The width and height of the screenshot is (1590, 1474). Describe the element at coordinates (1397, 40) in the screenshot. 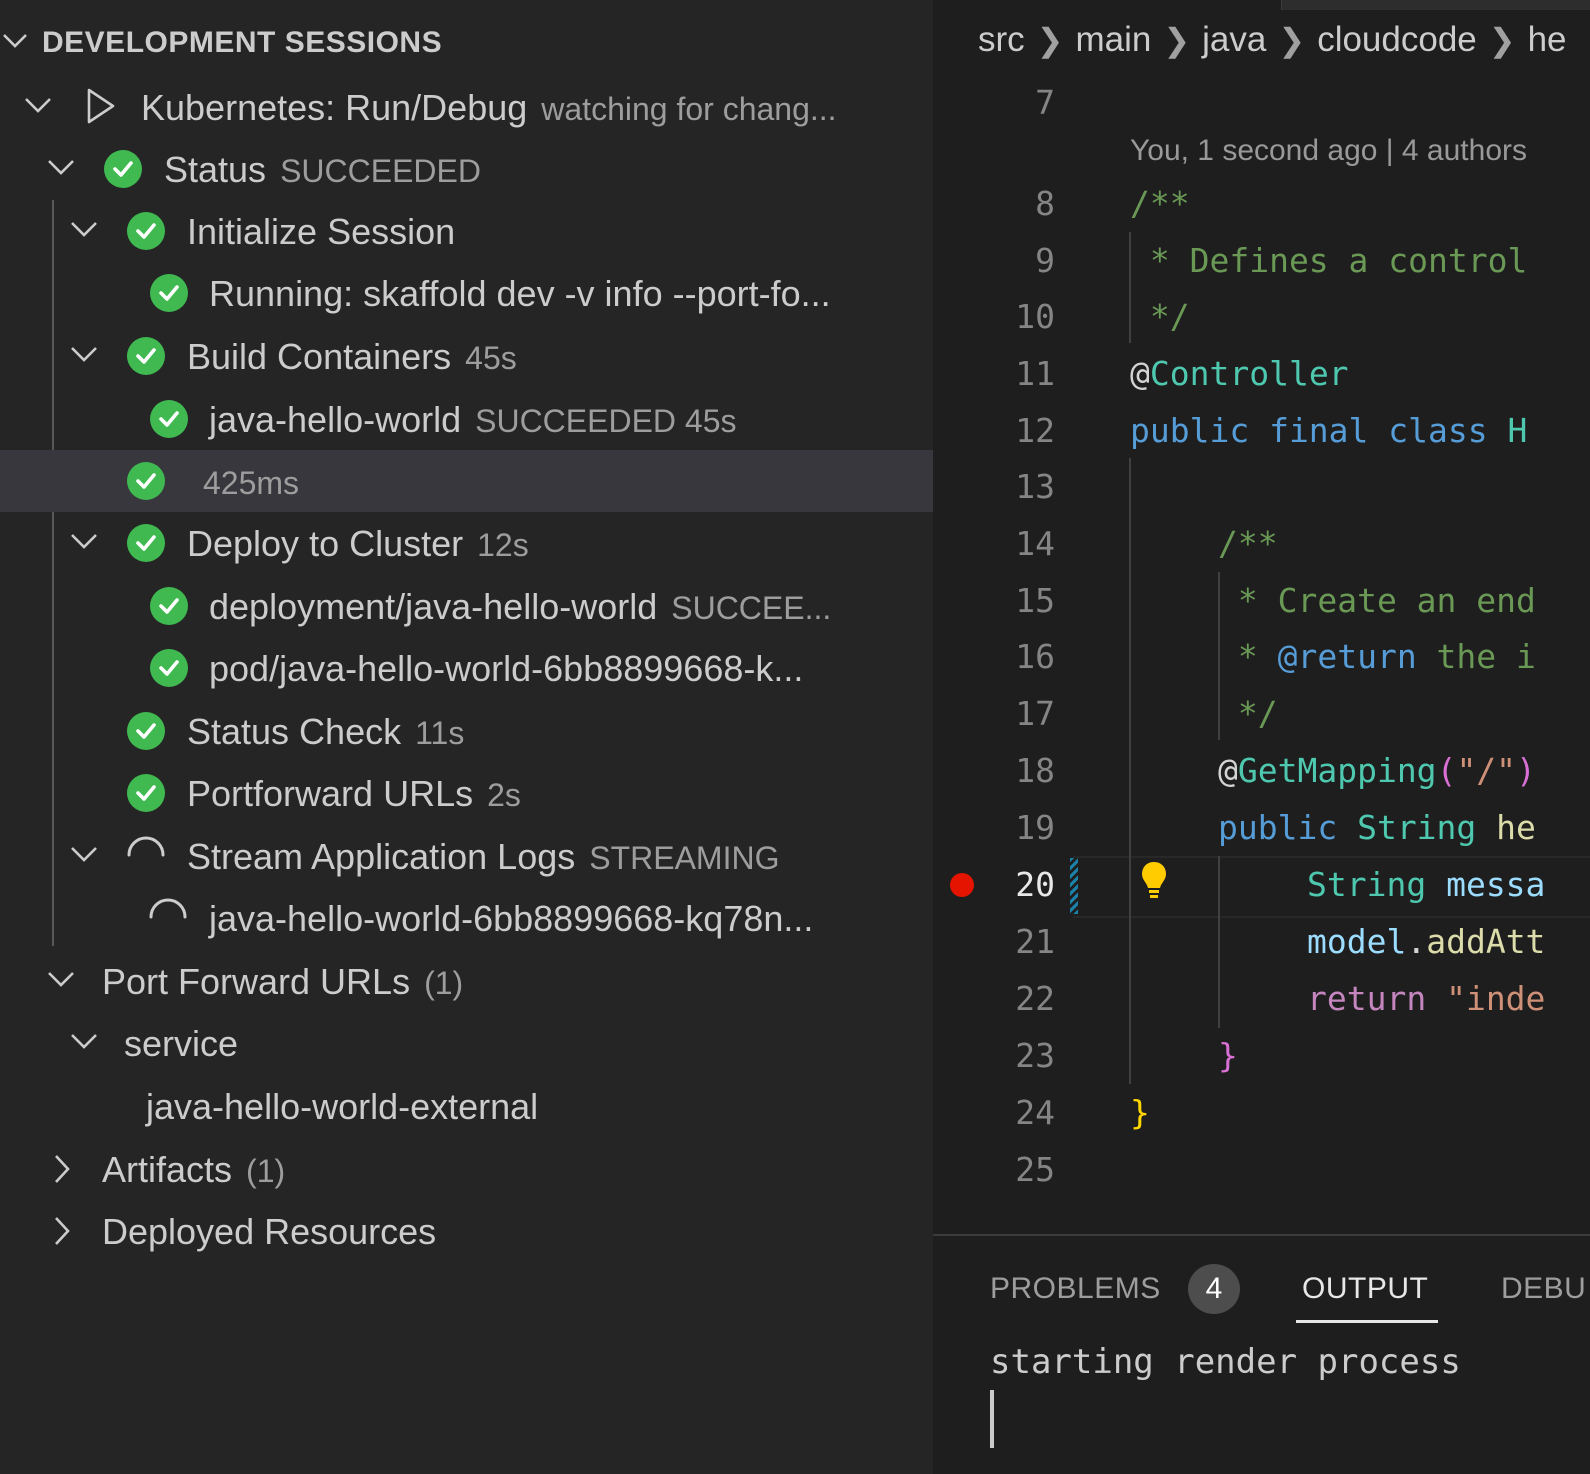

I see `breadcrumb-item: cloudcode` at that location.